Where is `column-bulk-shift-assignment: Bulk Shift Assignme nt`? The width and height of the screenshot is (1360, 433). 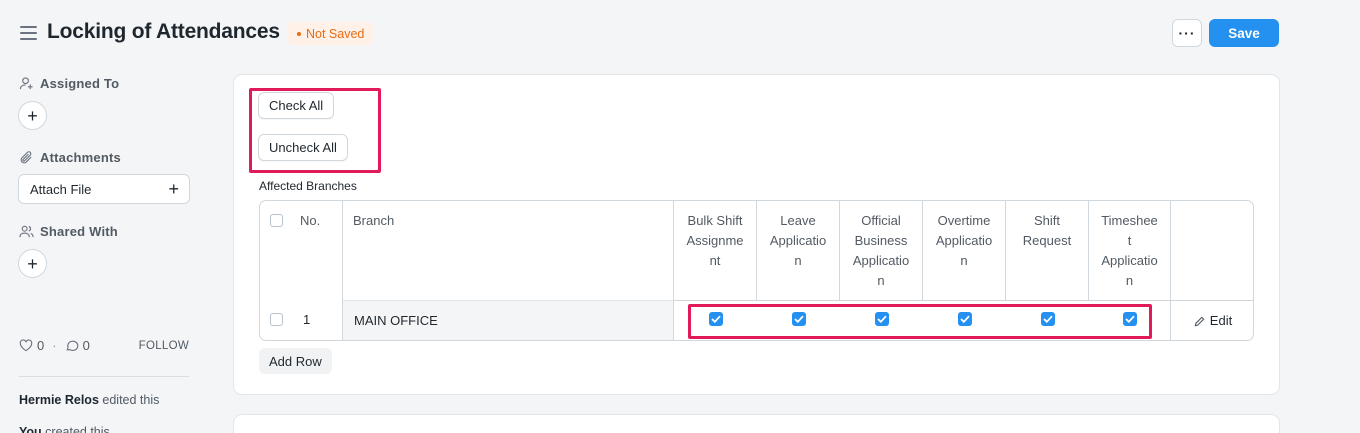 column-bulk-shift-assignment: Bulk Shift Assignme nt is located at coordinates (715, 250).